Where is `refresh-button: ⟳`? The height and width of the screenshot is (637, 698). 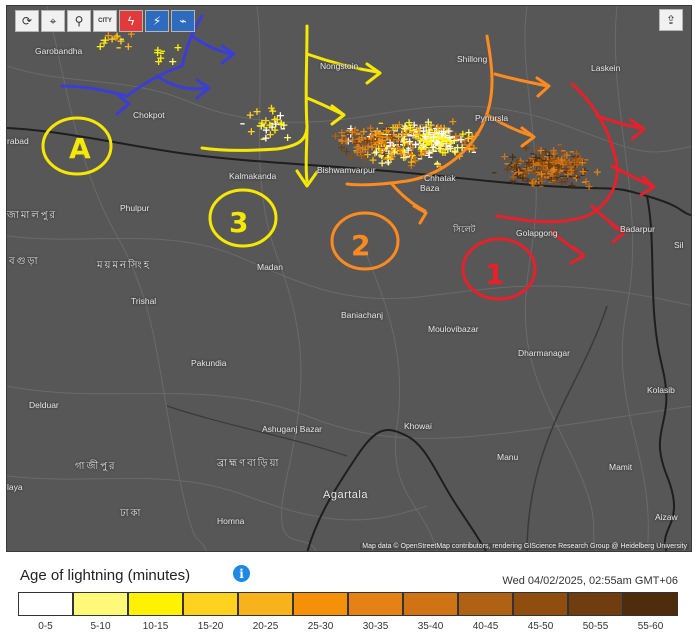 refresh-button: ⟳ is located at coordinates (27, 21).